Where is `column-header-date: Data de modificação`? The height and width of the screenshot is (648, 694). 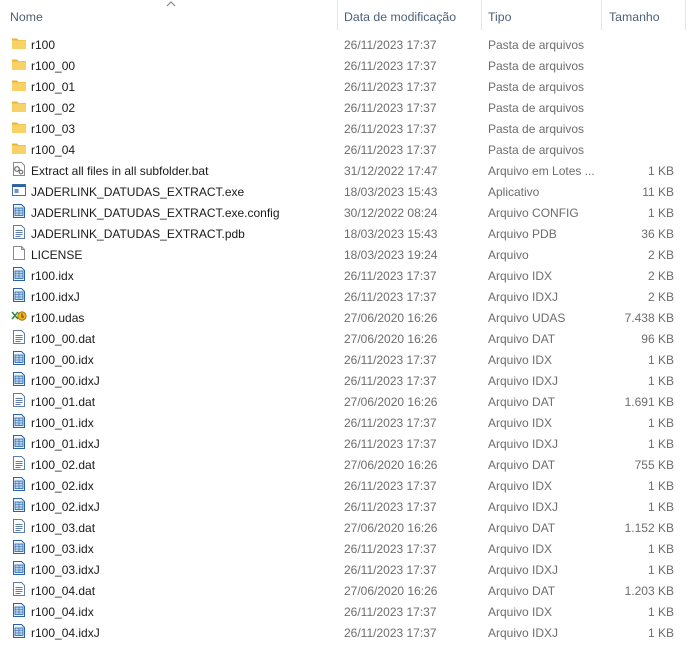 column-header-date: Data de modificação is located at coordinates (400, 16).